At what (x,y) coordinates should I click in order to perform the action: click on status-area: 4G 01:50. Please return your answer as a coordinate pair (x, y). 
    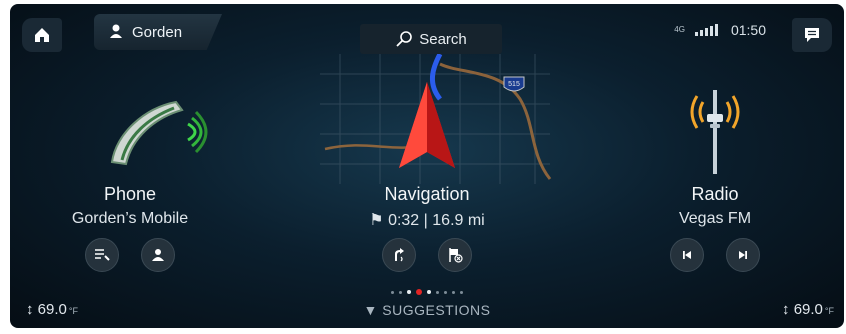
    Looking at the image, I should click on (720, 30).